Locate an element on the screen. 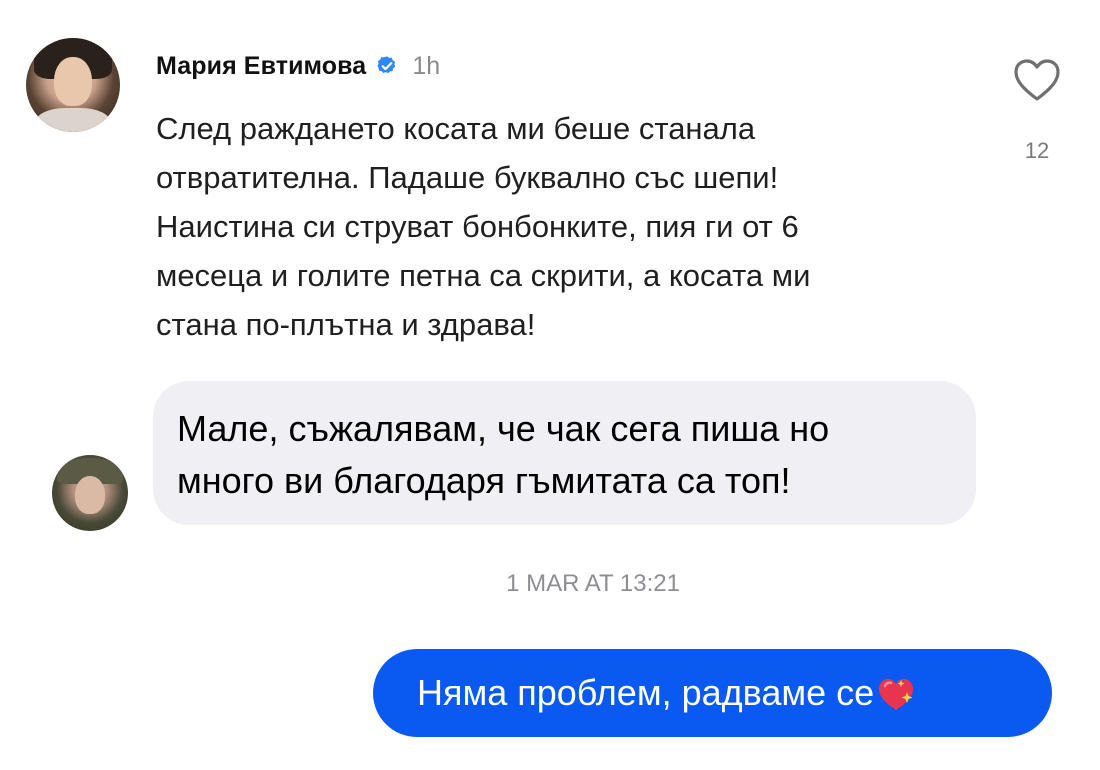  comment-time: 1h is located at coordinates (426, 65).